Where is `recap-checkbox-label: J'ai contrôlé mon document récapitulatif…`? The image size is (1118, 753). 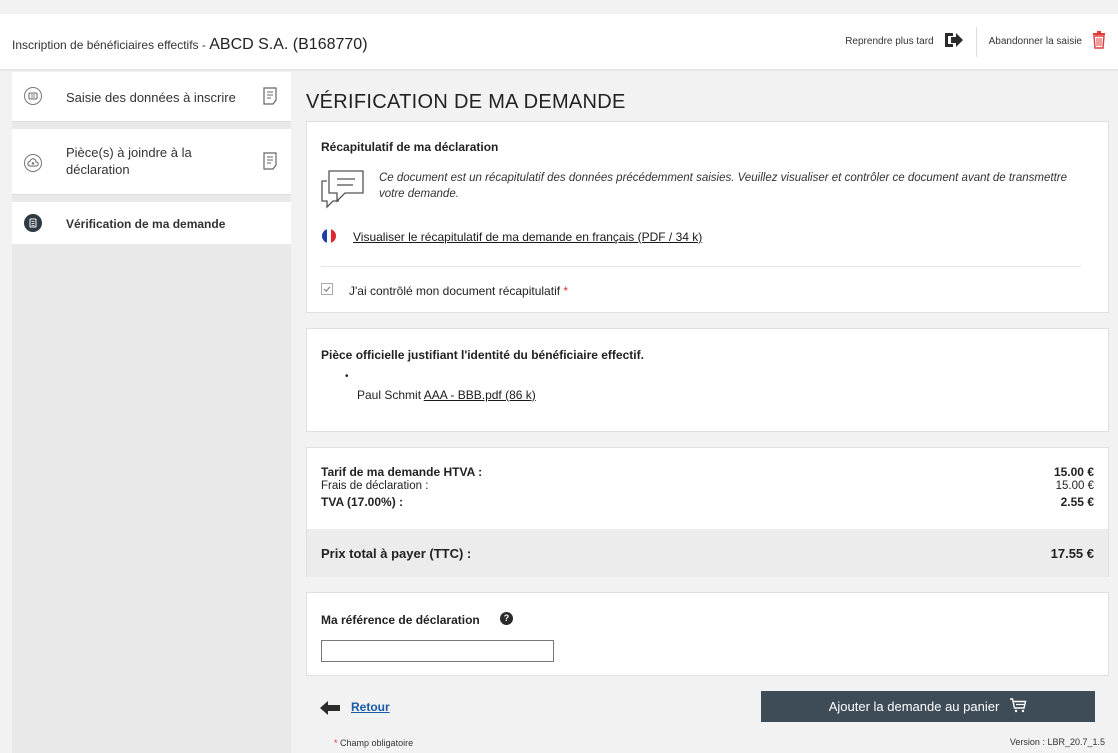 recap-checkbox-label: J'ai contrôlé mon document récapitulatif… is located at coordinates (458, 291).